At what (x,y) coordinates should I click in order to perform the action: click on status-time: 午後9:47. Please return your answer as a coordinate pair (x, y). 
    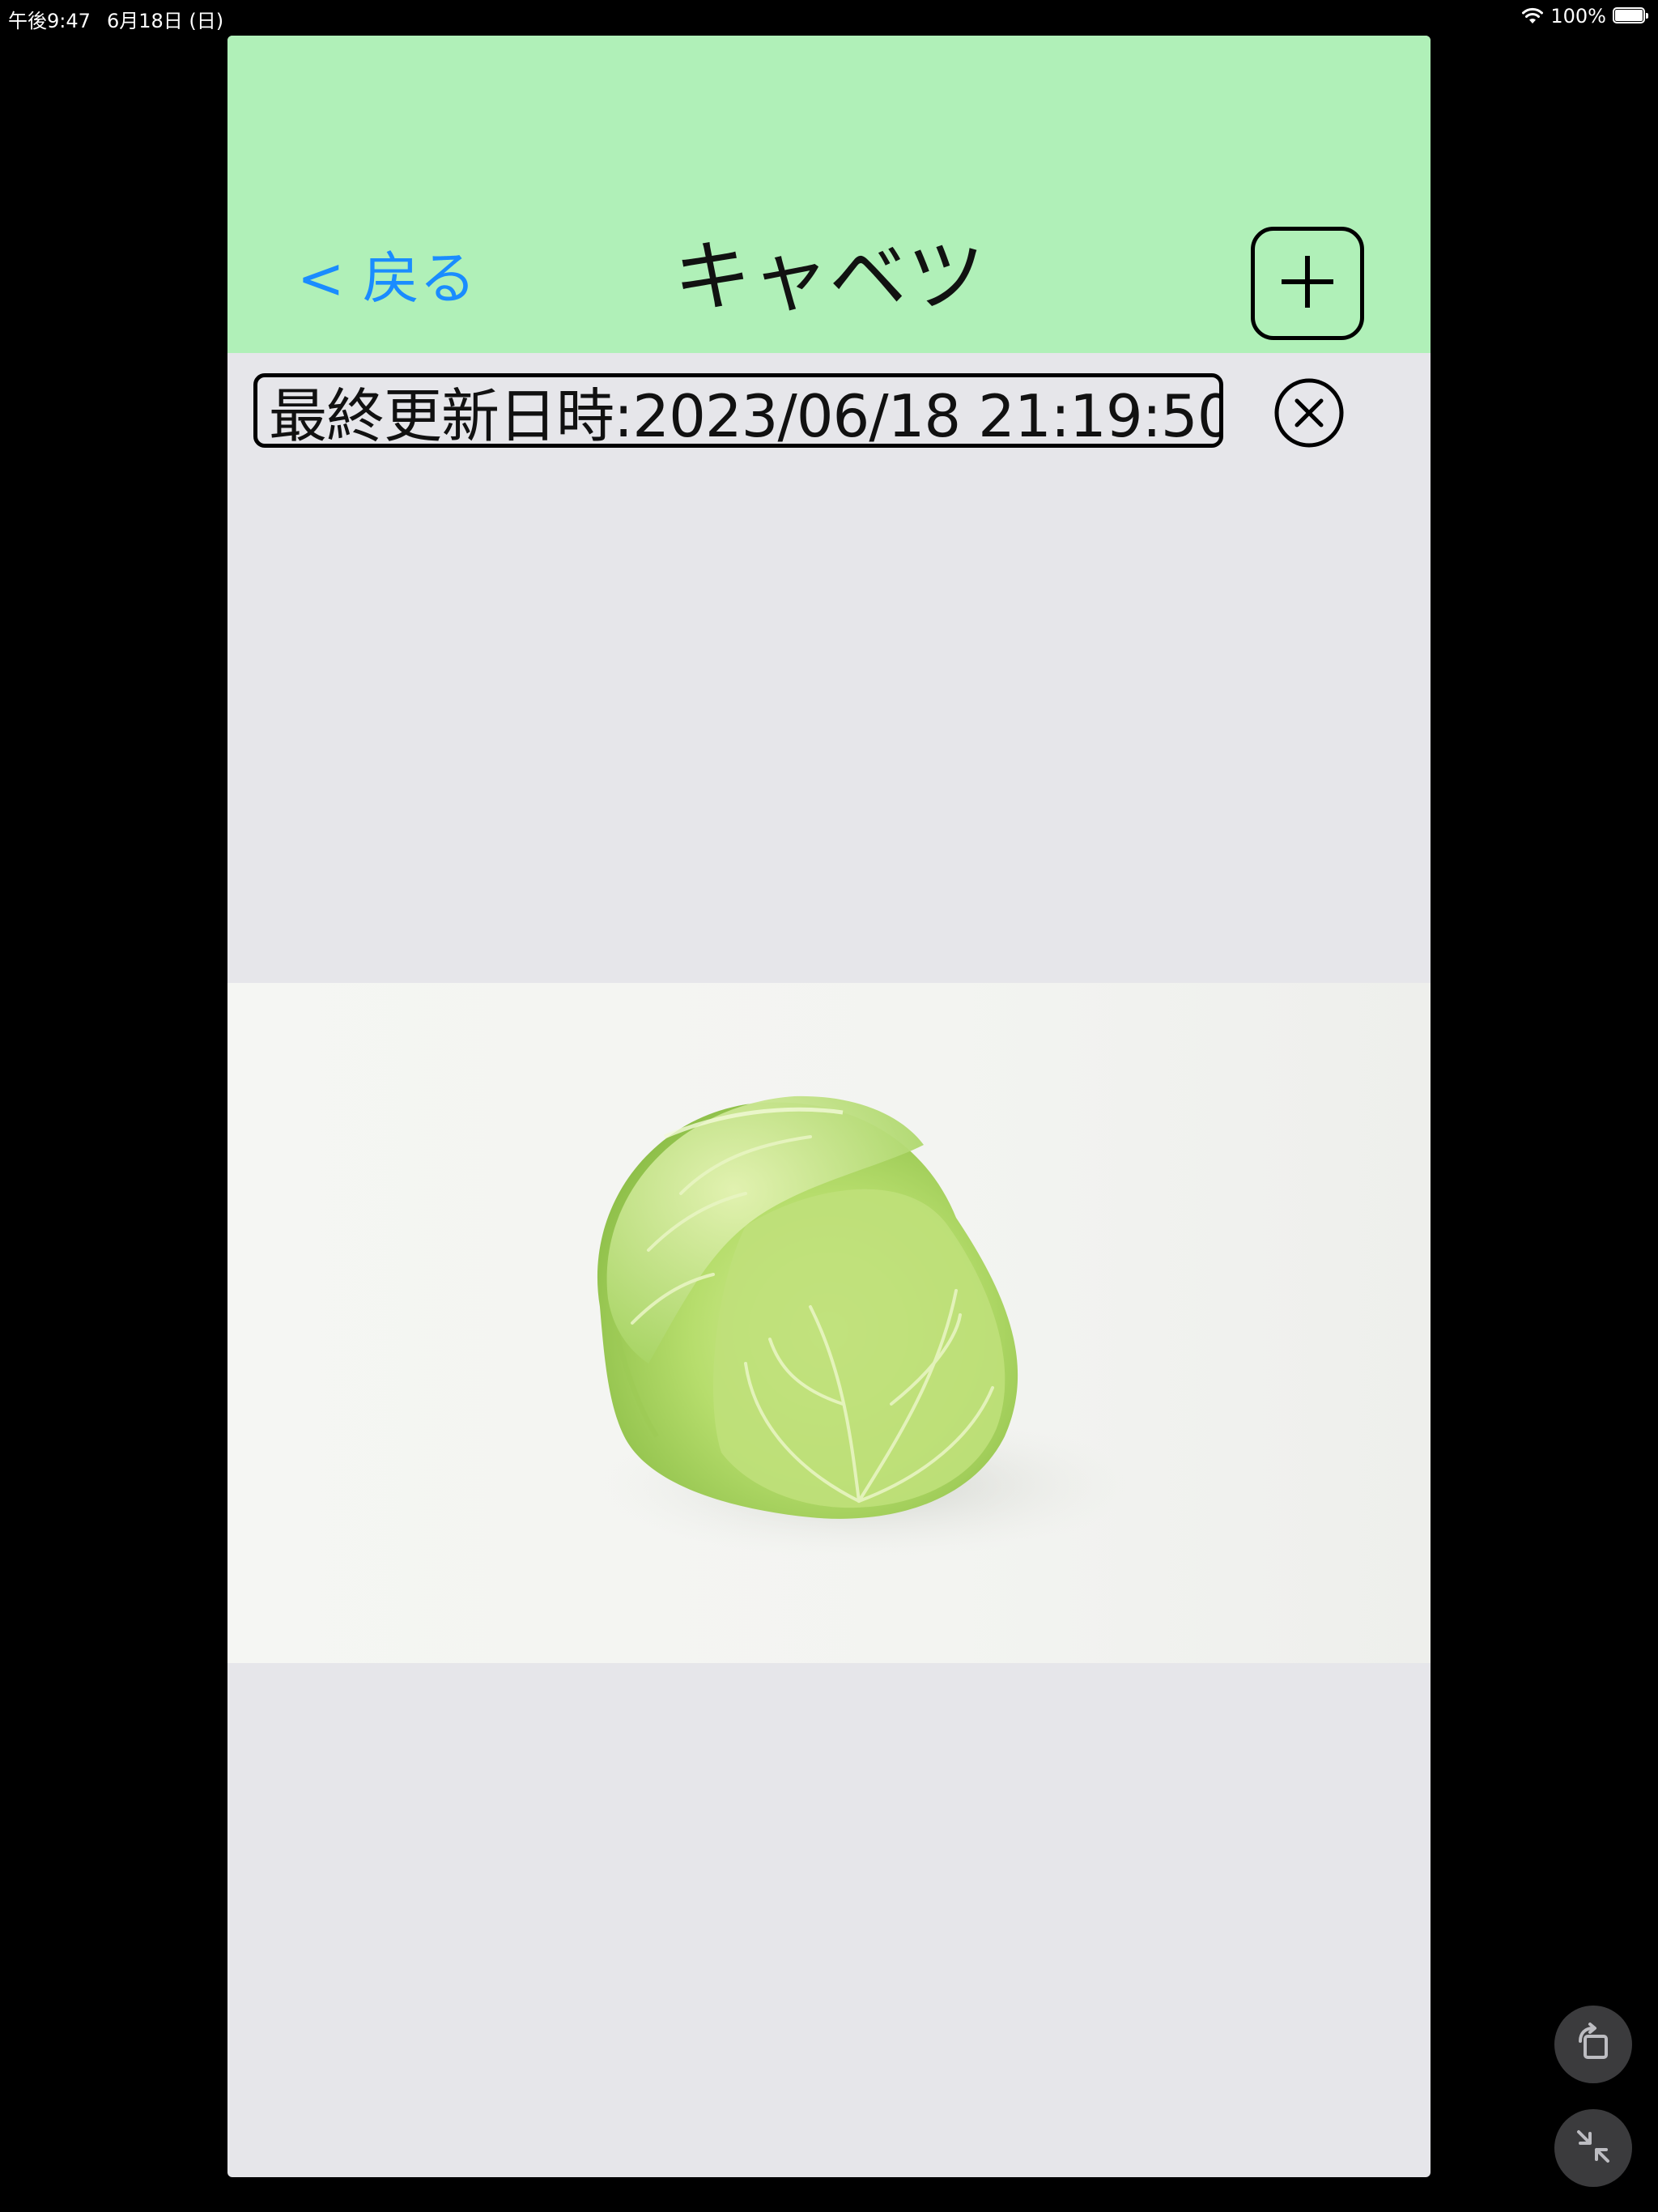
    Looking at the image, I should click on (49, 21).